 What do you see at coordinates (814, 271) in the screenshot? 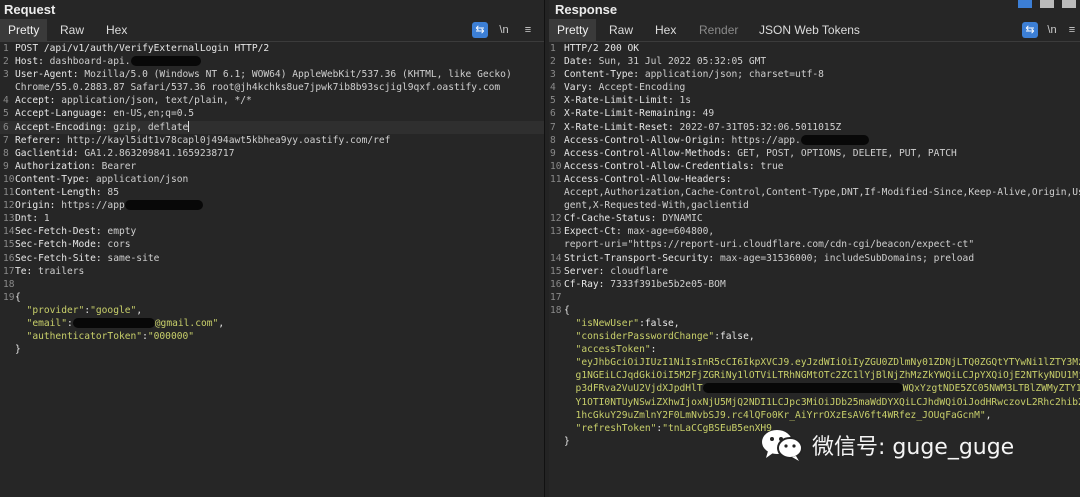
I see `code-line: 15 Server: cloudflare` at bounding box center [814, 271].